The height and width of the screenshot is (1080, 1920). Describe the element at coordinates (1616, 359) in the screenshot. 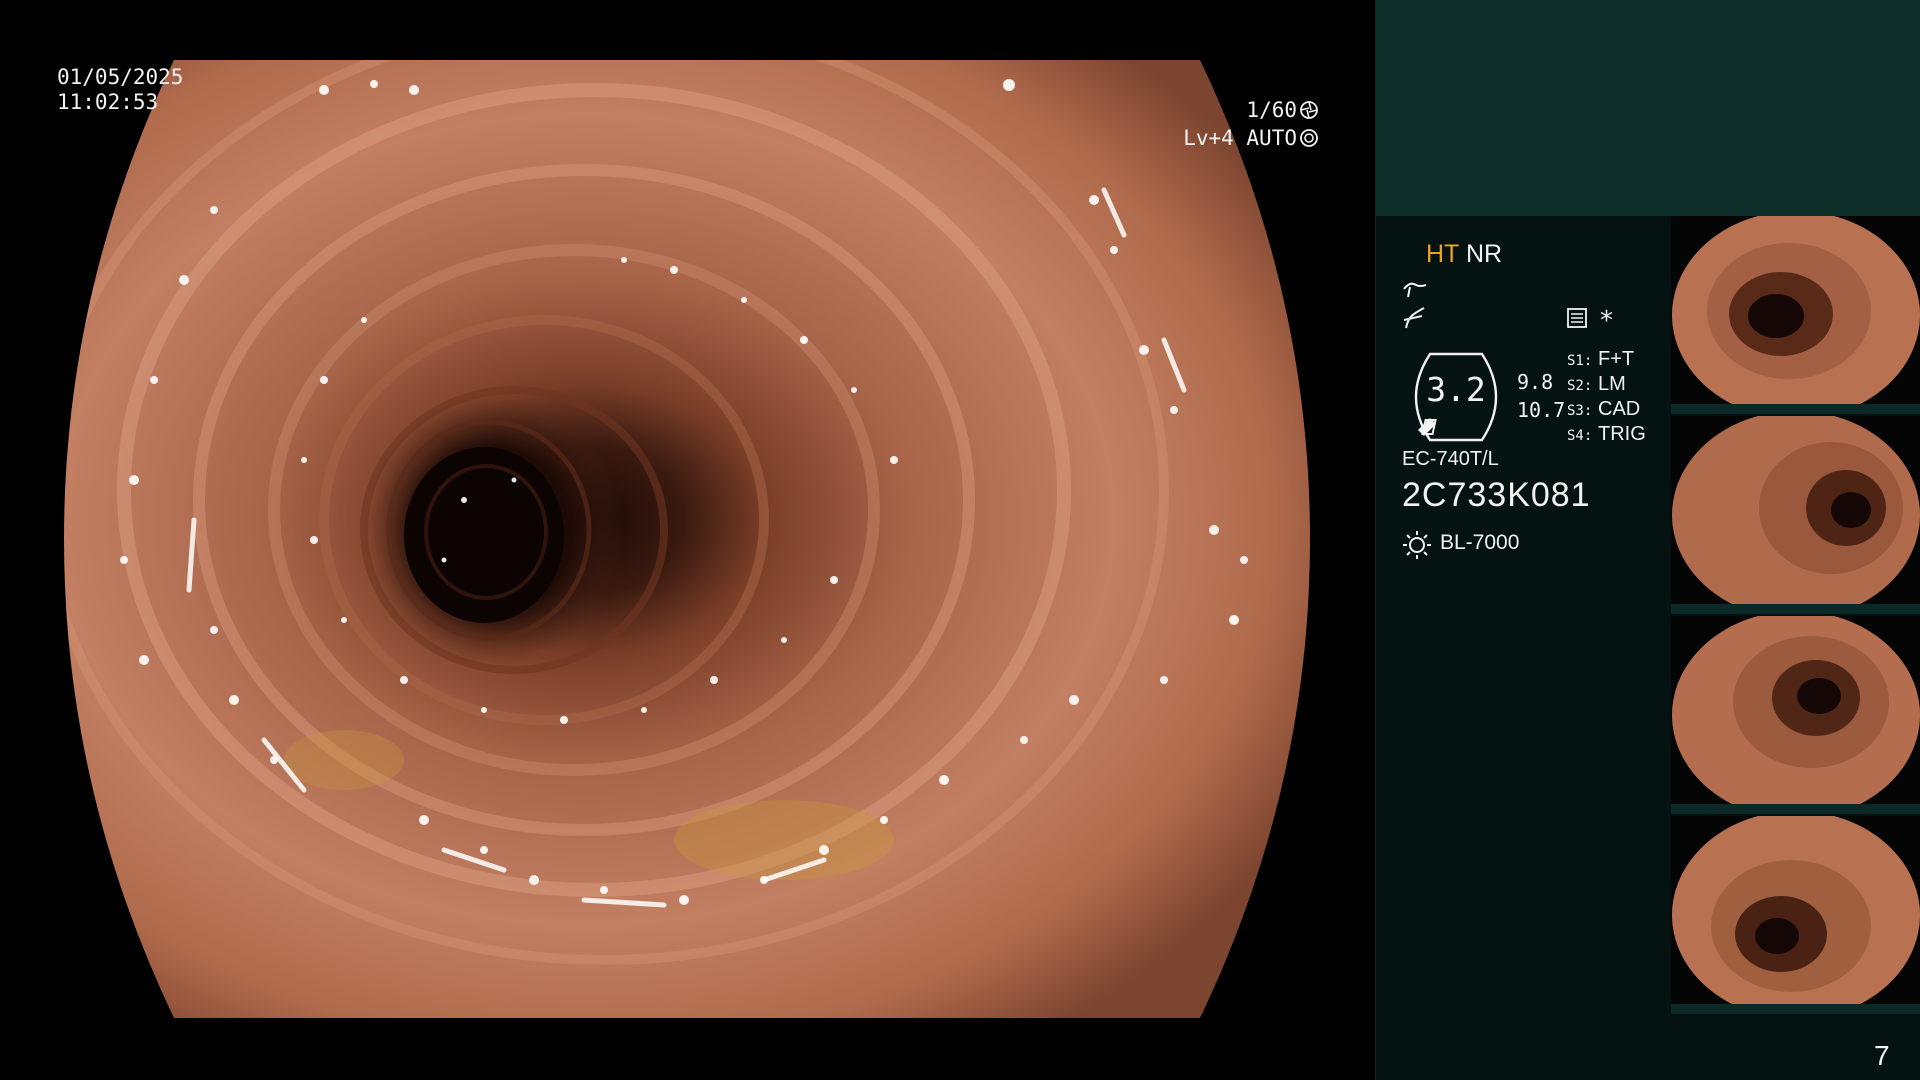

I see `switch-value: F+T` at that location.